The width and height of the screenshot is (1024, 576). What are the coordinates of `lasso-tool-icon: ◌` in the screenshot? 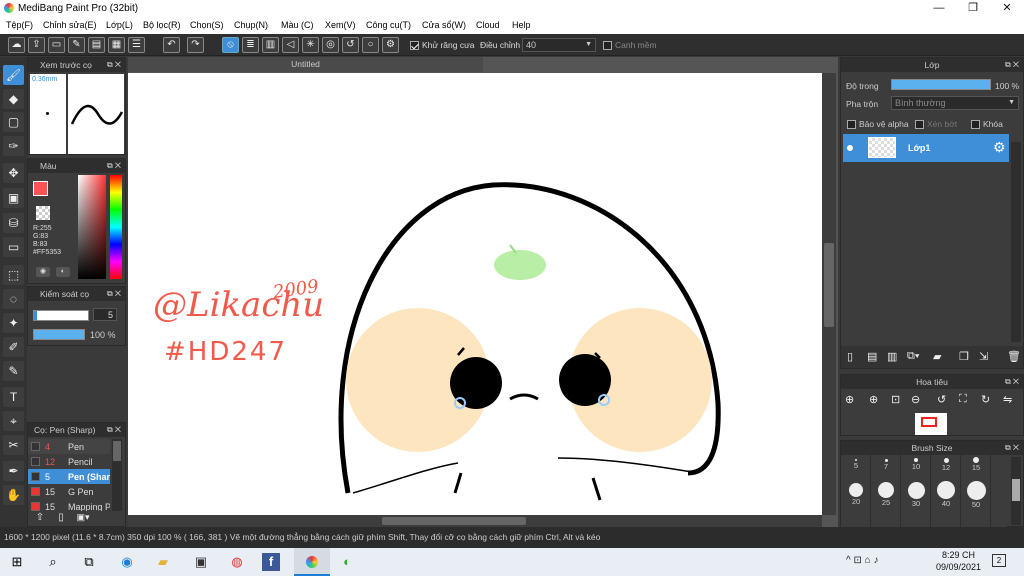 It's located at (13, 299).